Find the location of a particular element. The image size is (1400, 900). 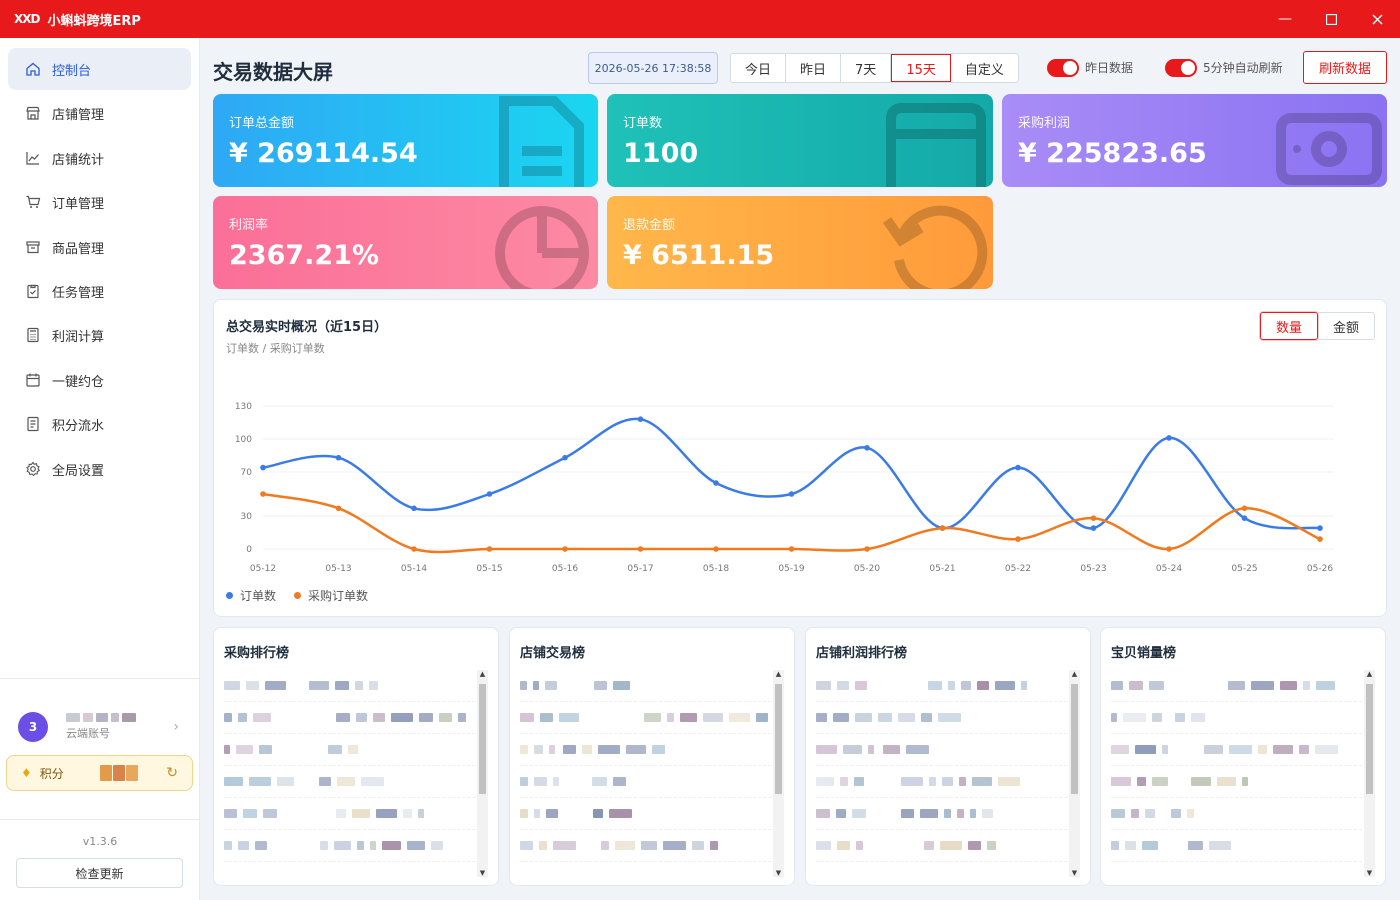

sidebar-item-label: 店铺统计 is located at coordinates (78, 160).